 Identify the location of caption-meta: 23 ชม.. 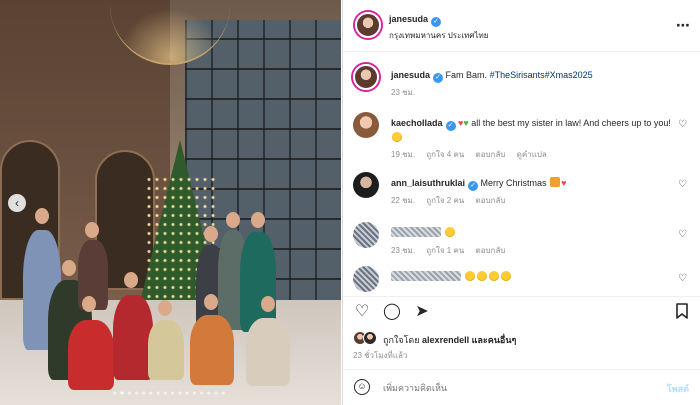
(407, 92).